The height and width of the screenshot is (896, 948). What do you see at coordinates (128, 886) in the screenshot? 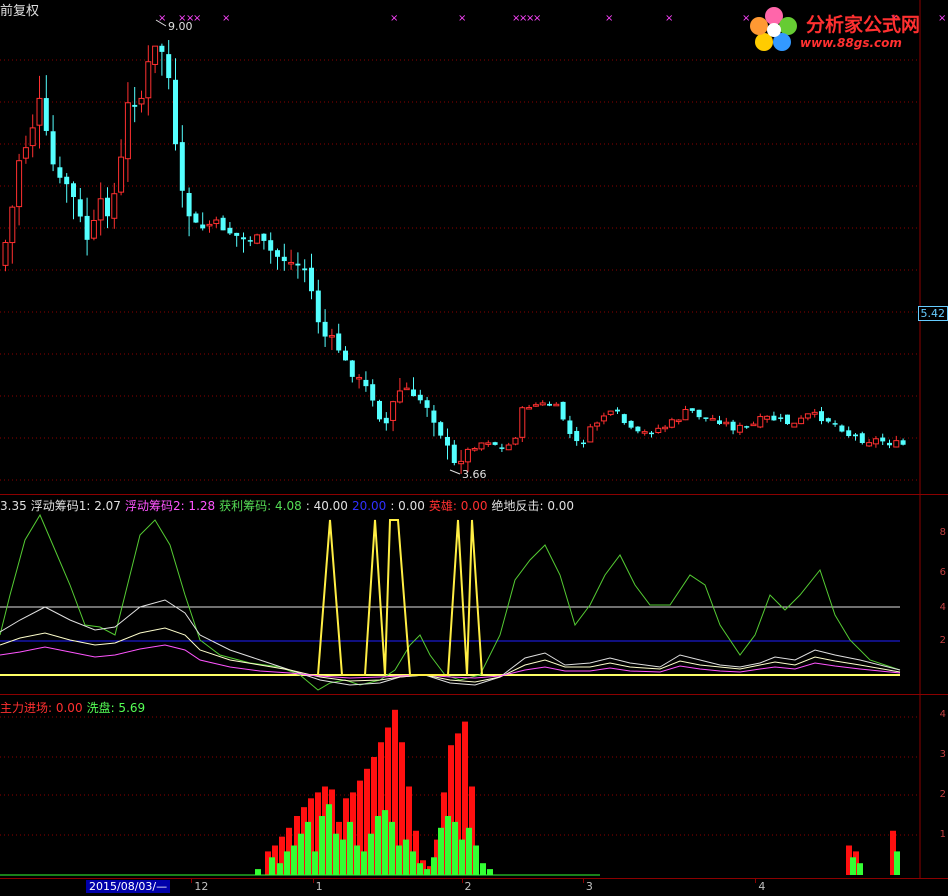
I see `cursor-date-box: 2015/08/03/—` at bounding box center [128, 886].